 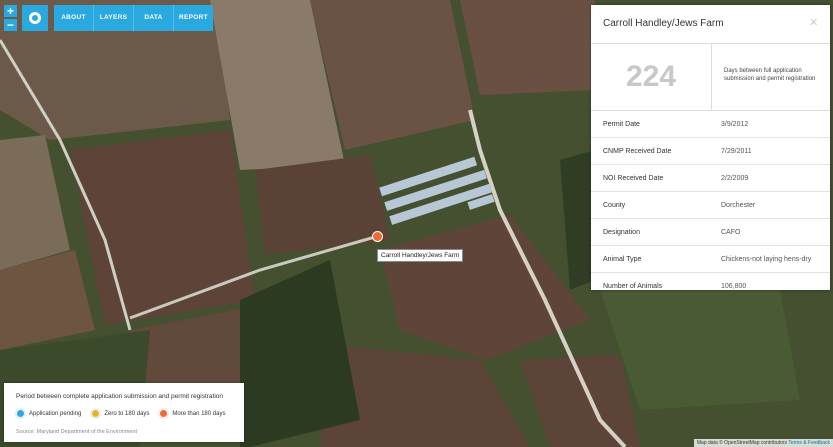 What do you see at coordinates (731, 232) in the screenshot?
I see `info-row-value: CAFO` at bounding box center [731, 232].